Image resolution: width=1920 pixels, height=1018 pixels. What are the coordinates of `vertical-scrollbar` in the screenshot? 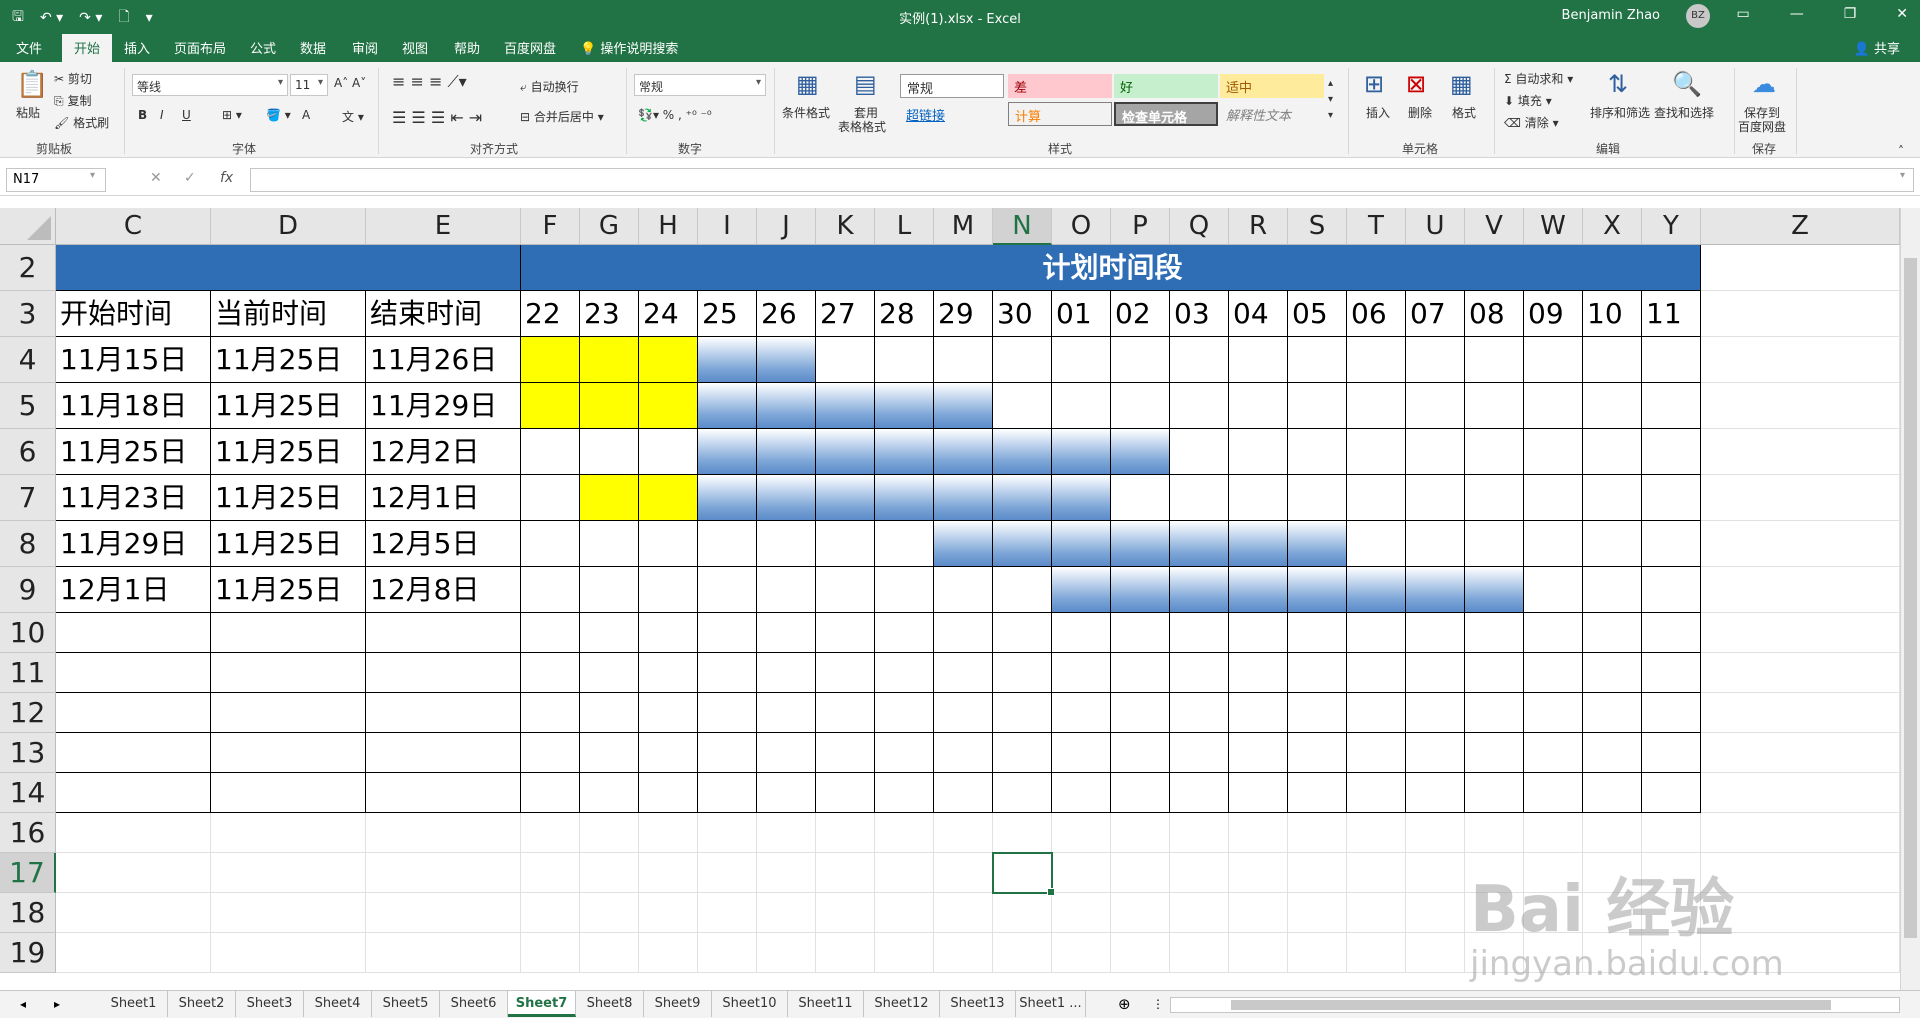 It's located at (1910, 599).